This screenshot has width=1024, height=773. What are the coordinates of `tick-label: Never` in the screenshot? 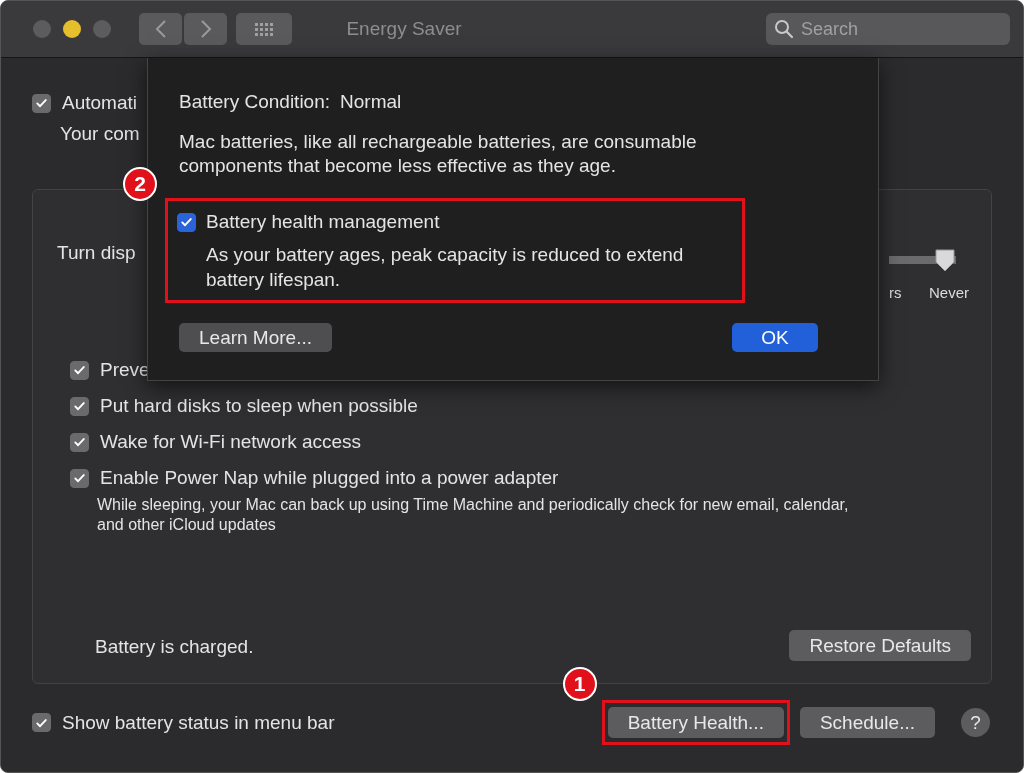 It's located at (949, 292).